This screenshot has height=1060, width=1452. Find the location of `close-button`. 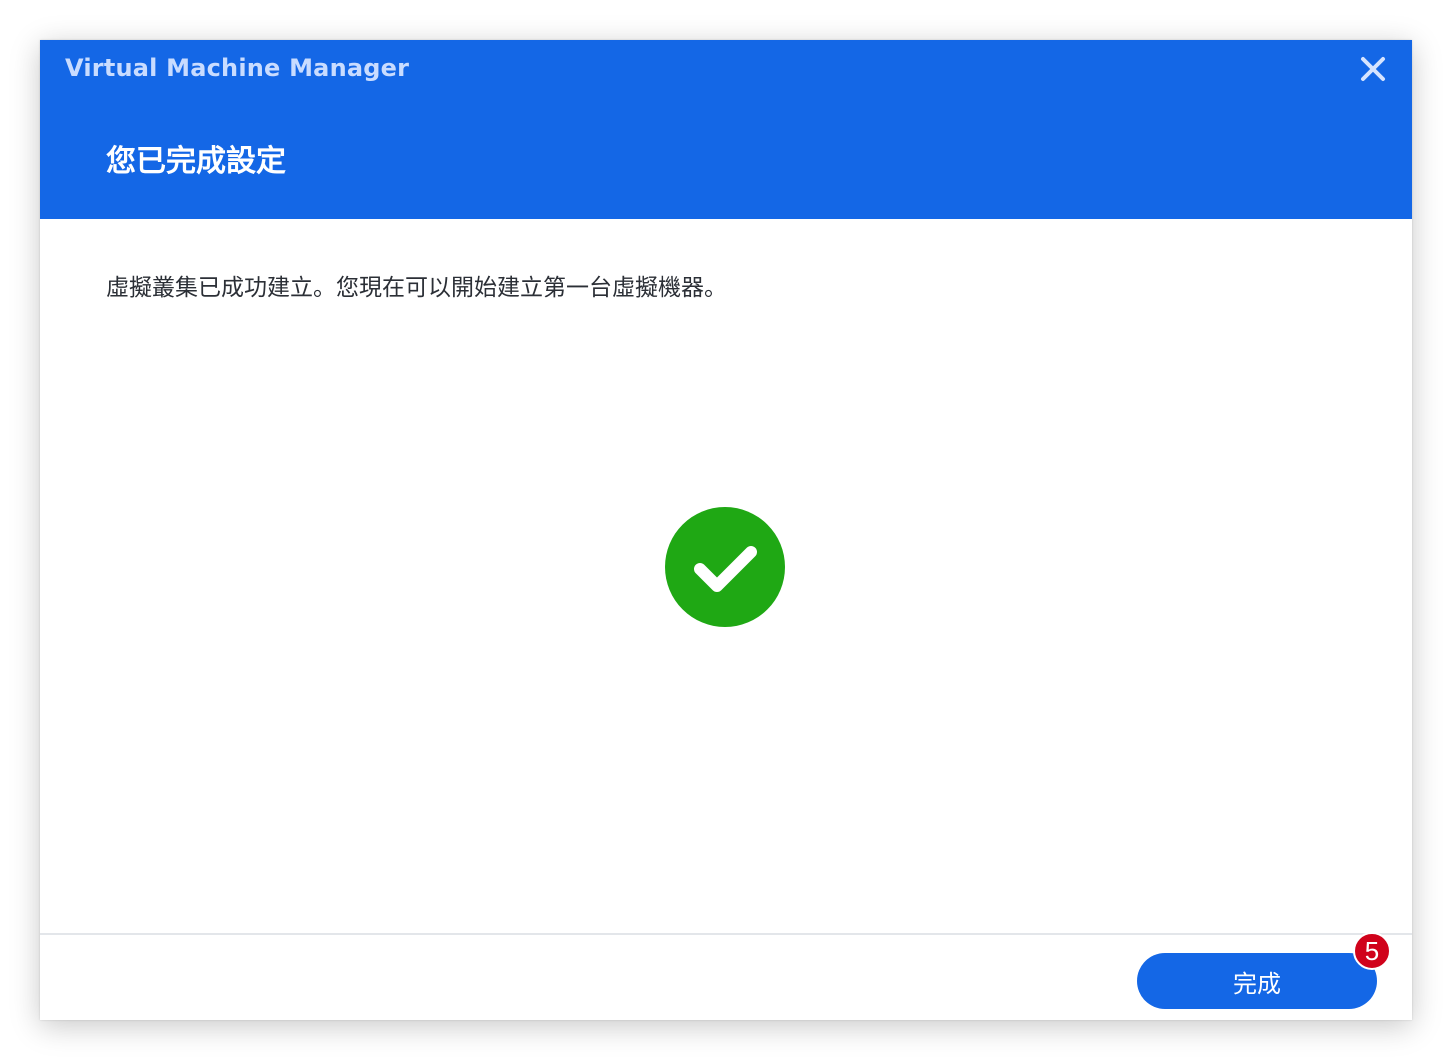

close-button is located at coordinates (1373, 69).